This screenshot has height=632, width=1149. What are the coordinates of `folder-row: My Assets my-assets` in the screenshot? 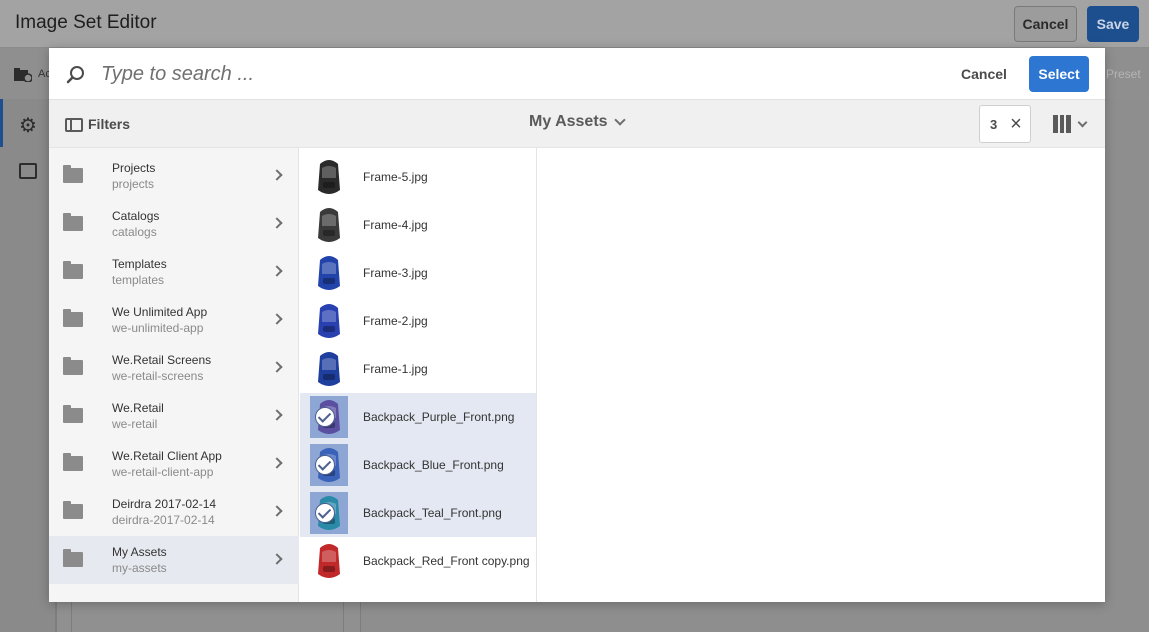 It's located at (174, 560).